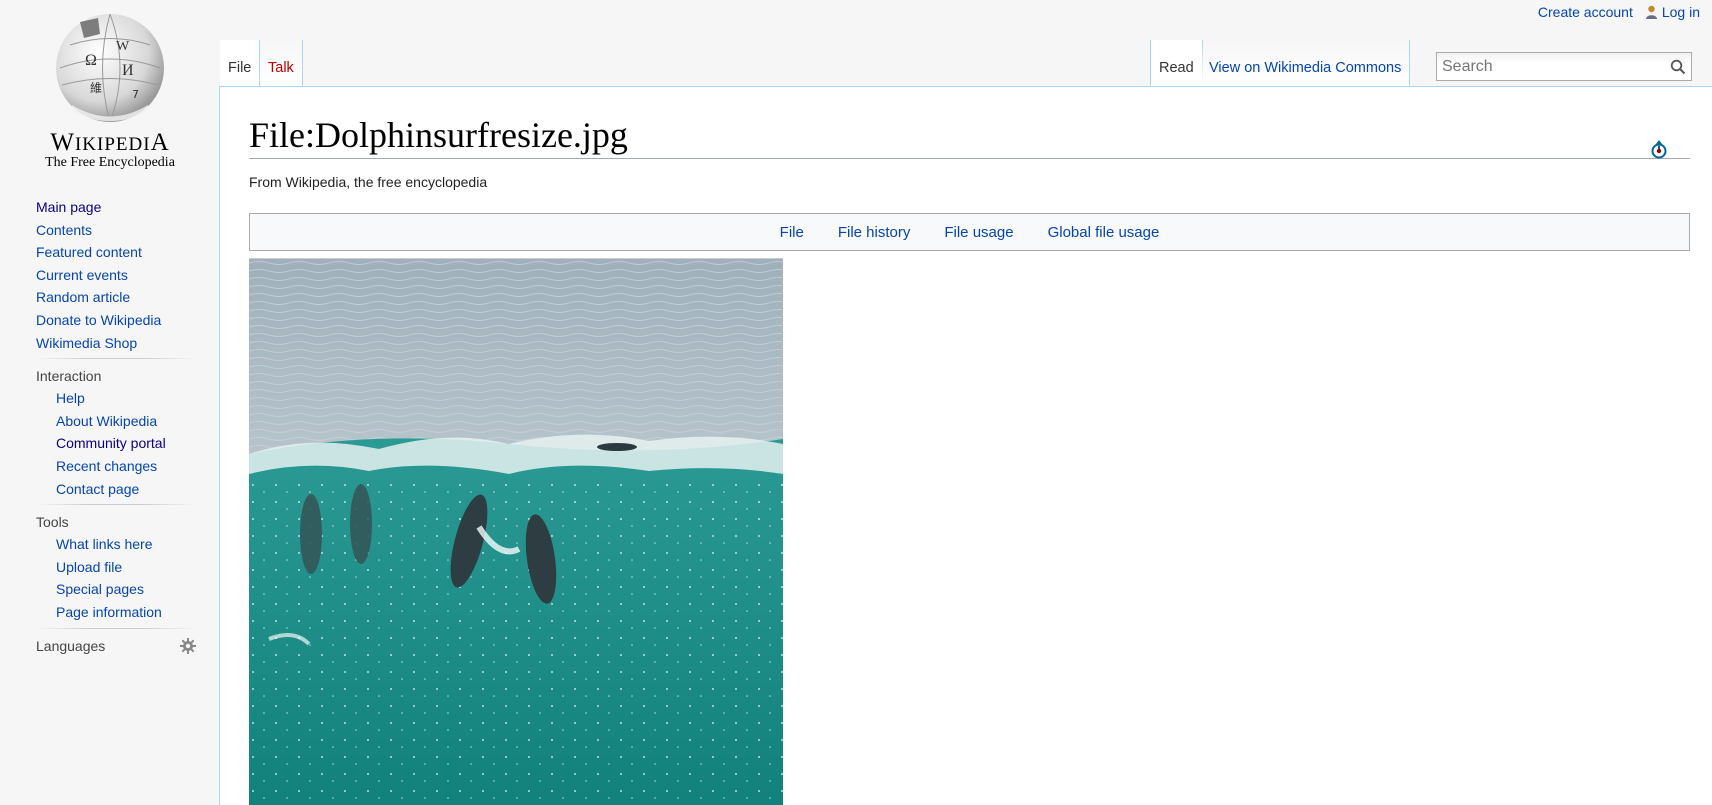  What do you see at coordinates (64, 230) in the screenshot?
I see `sidebar-item-contents: Contents` at bounding box center [64, 230].